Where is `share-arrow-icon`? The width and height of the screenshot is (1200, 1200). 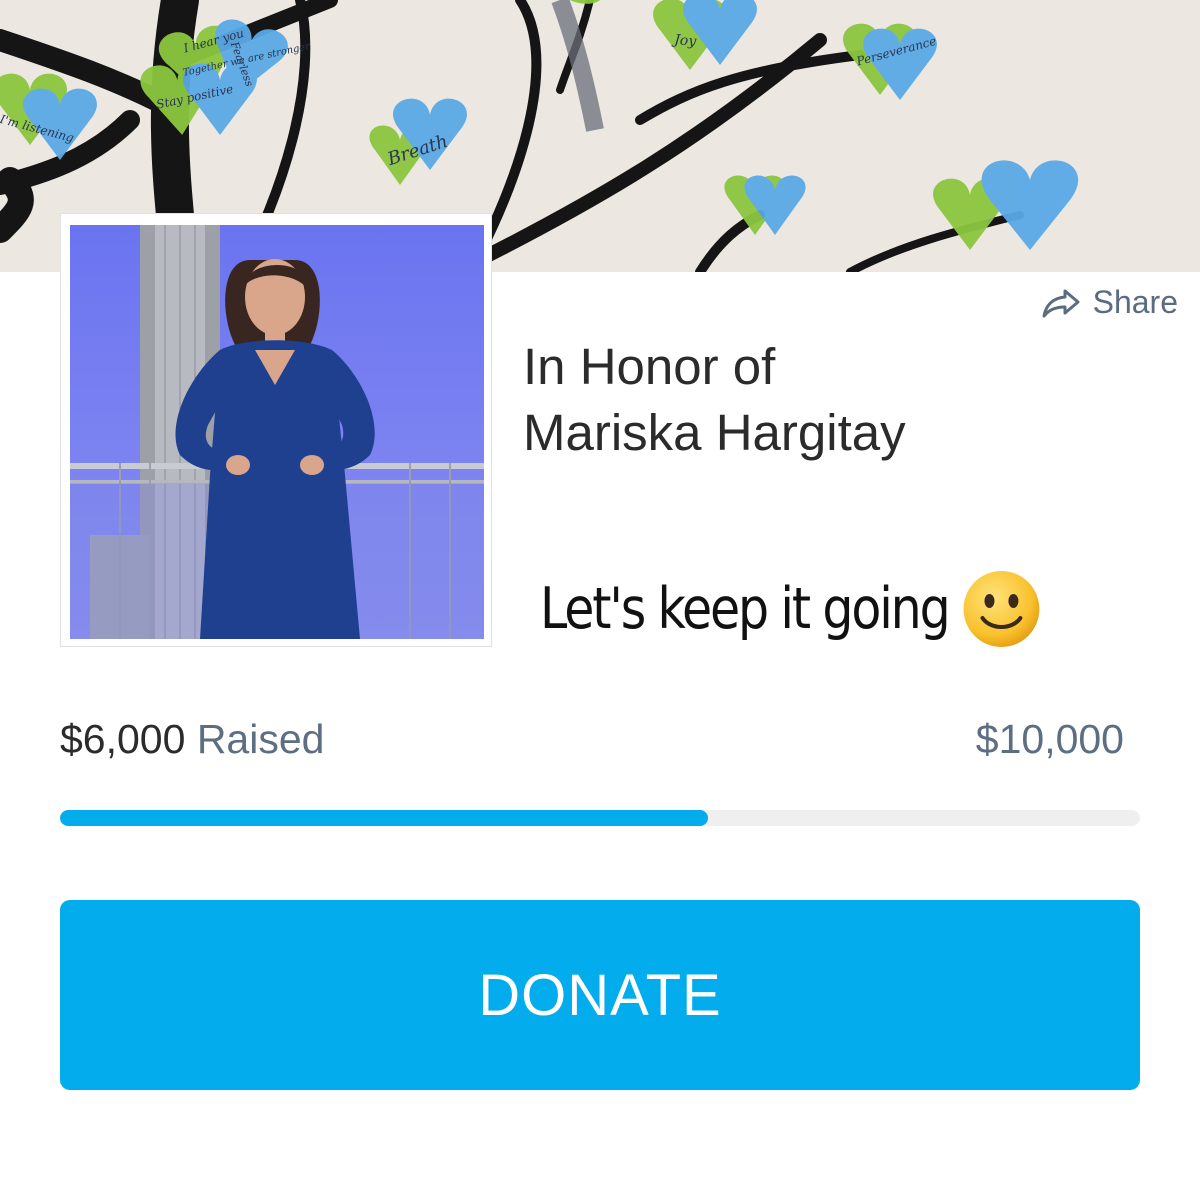 share-arrow-icon is located at coordinates (1061, 303).